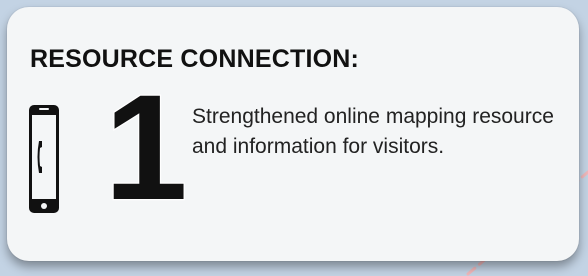  Describe the element at coordinates (195, 59) in the screenshot. I see `card-heading: RESOURCE CONNECTION:` at that location.